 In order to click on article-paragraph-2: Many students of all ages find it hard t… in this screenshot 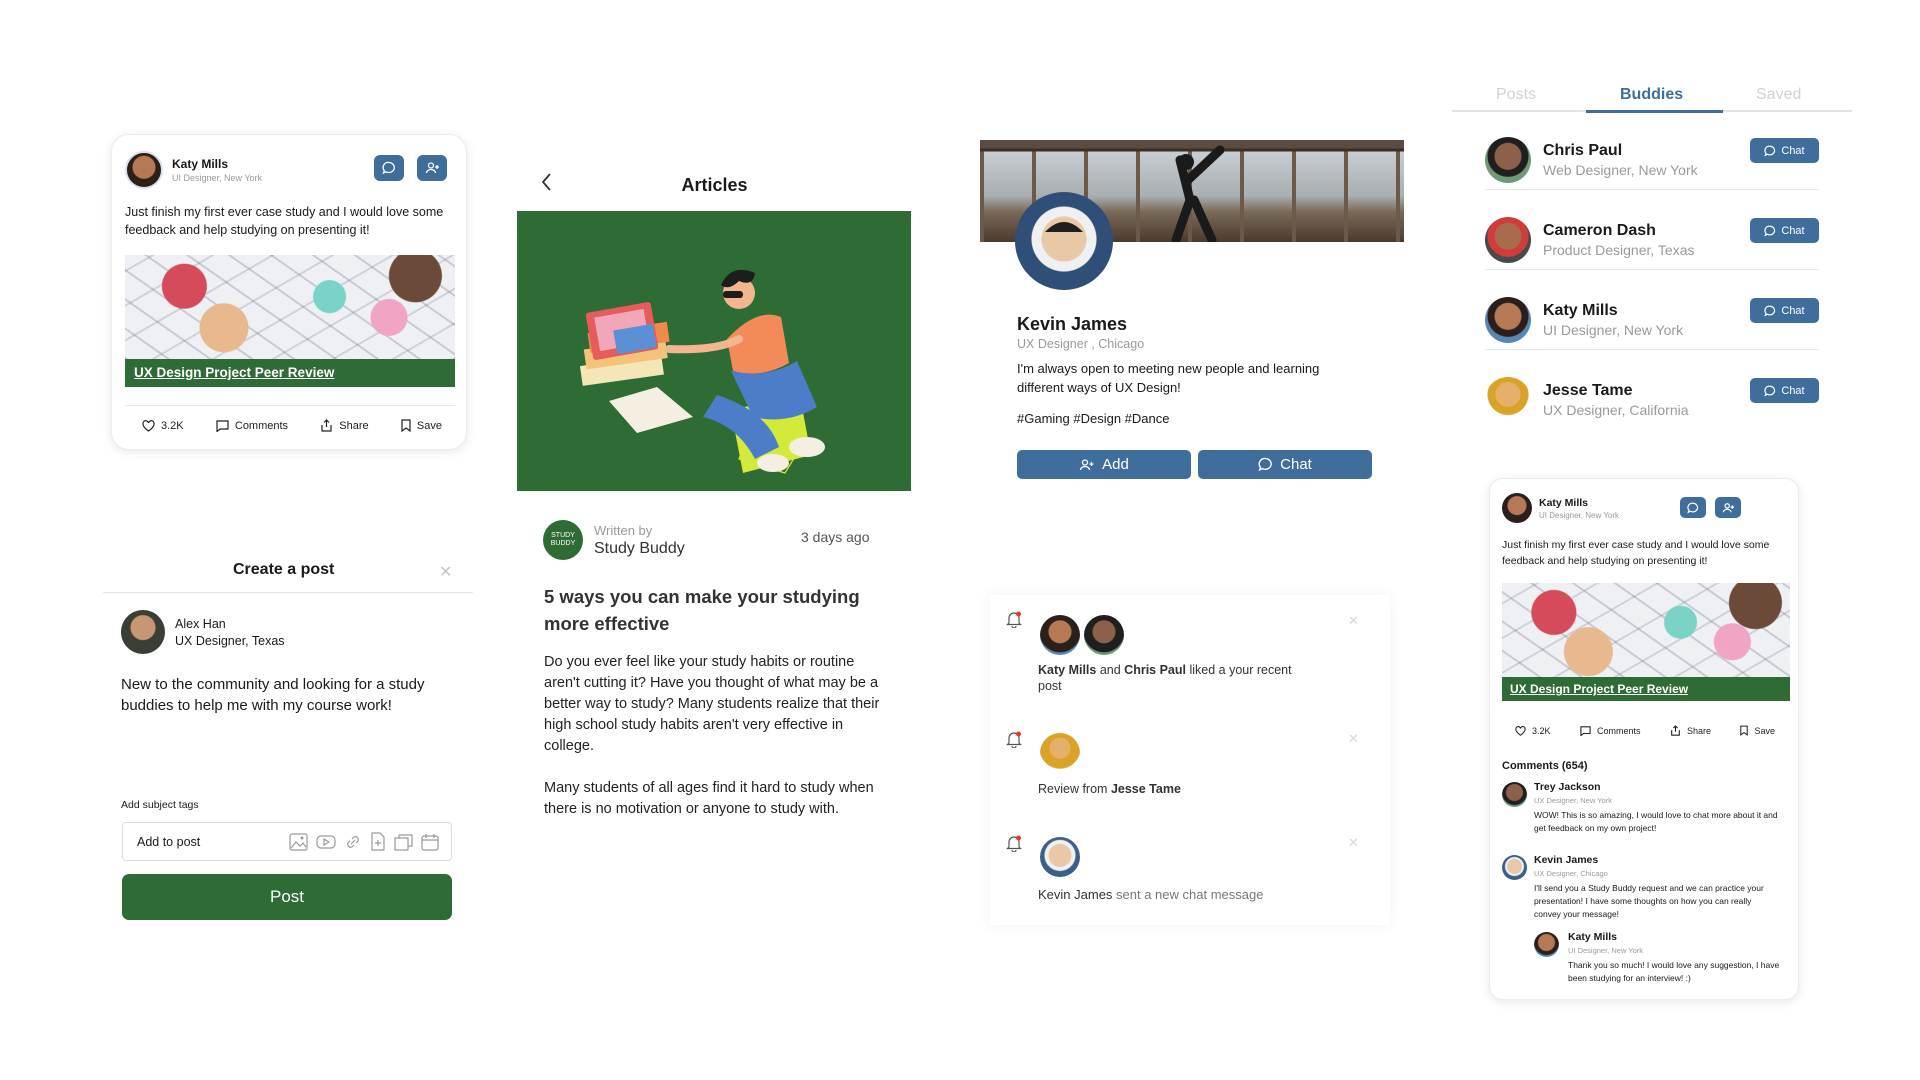, I will do `click(709, 798)`.